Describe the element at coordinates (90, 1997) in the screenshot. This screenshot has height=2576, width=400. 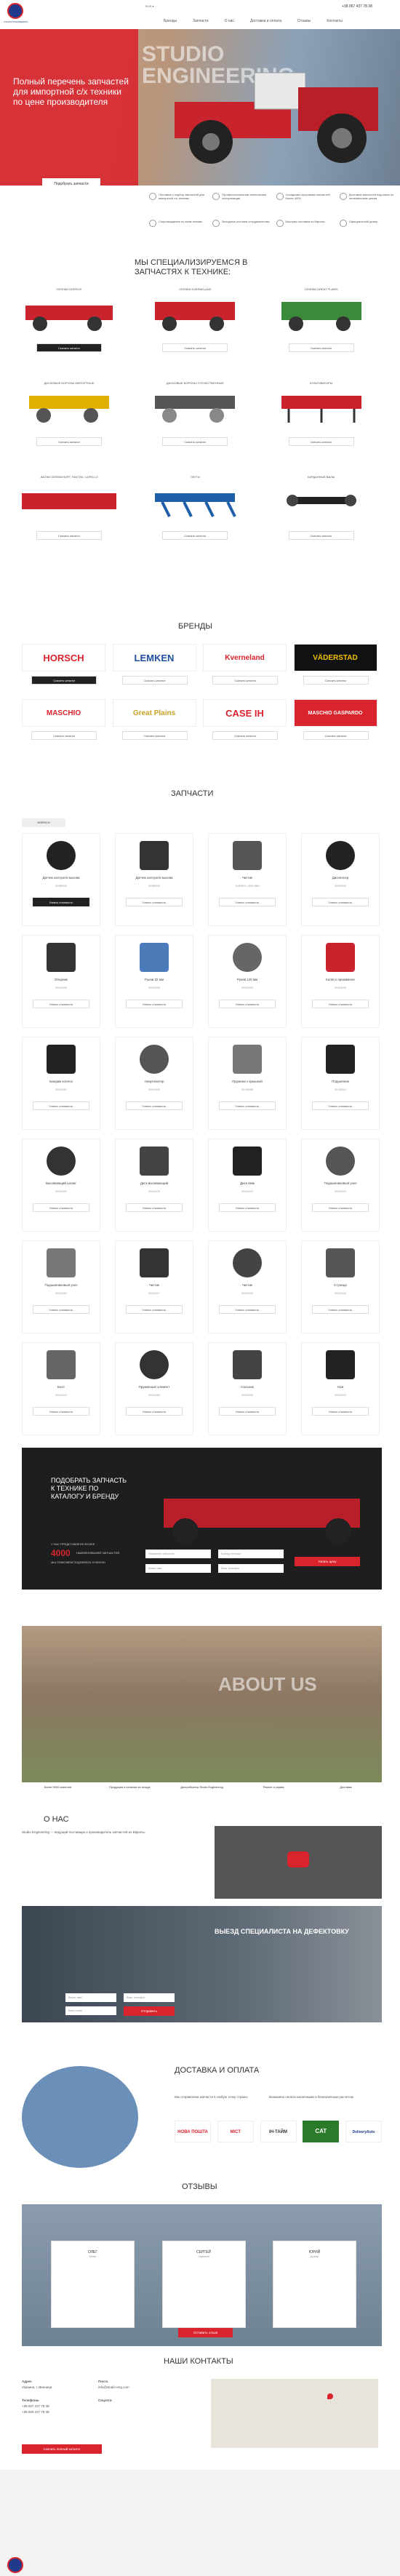
I see `specialist-name-input: Ваше имя` at that location.